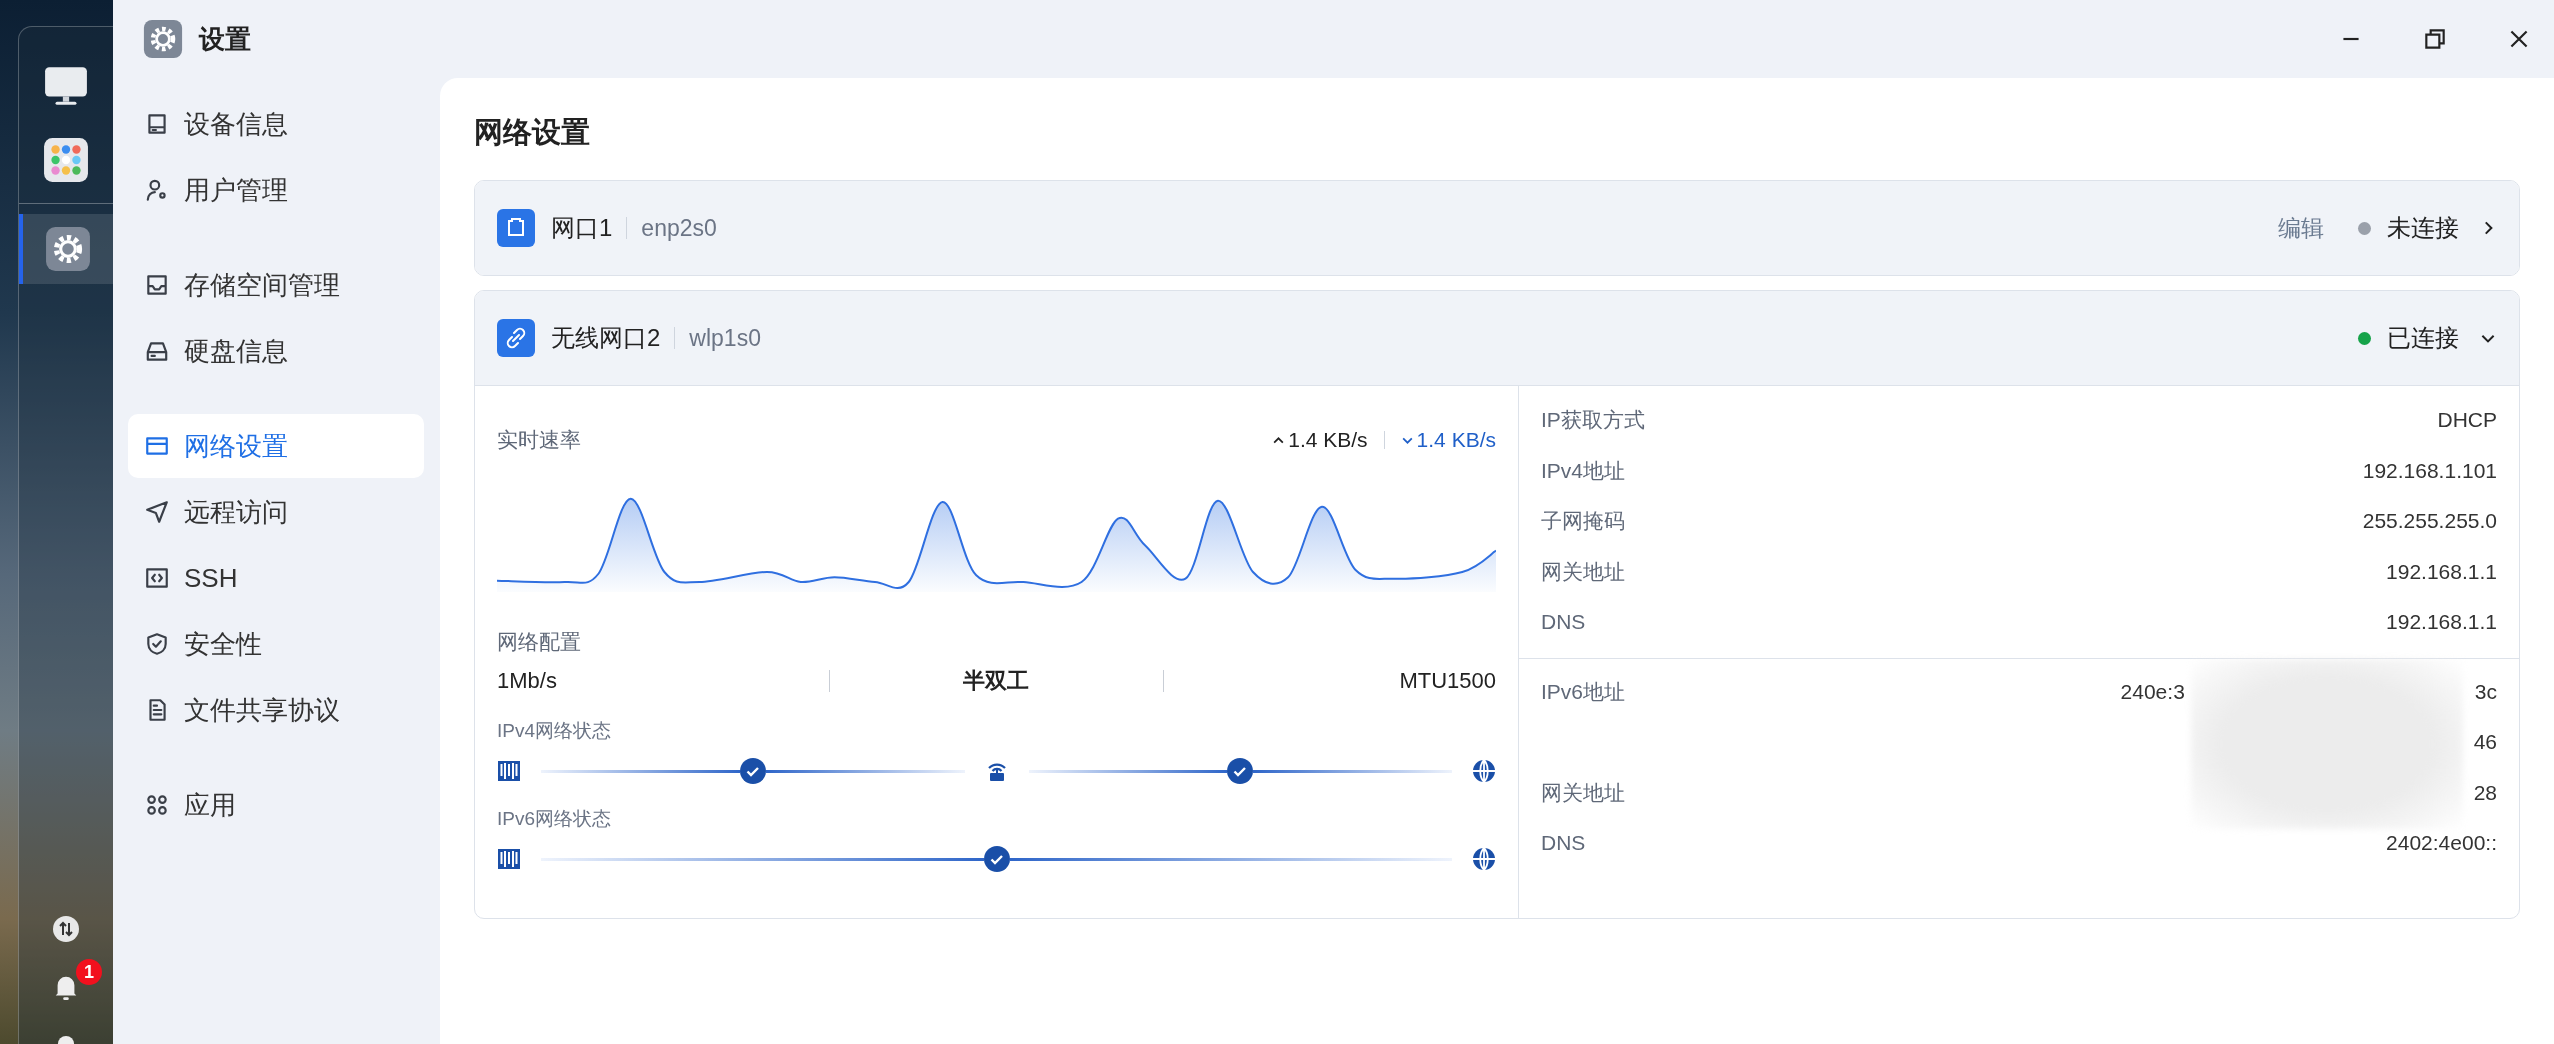 This screenshot has width=2554, height=1044. Describe the element at coordinates (276, 124) in the screenshot. I see `sidebar-item: 设备信息` at that location.